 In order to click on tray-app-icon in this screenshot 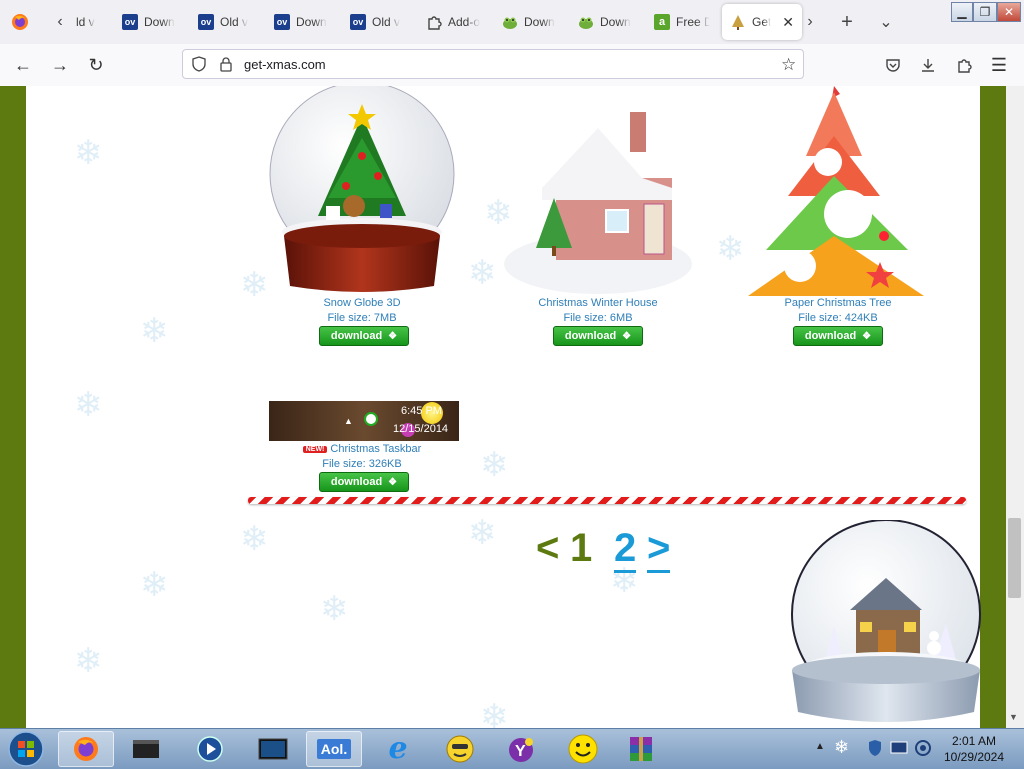, I will do `click(371, 419)`.